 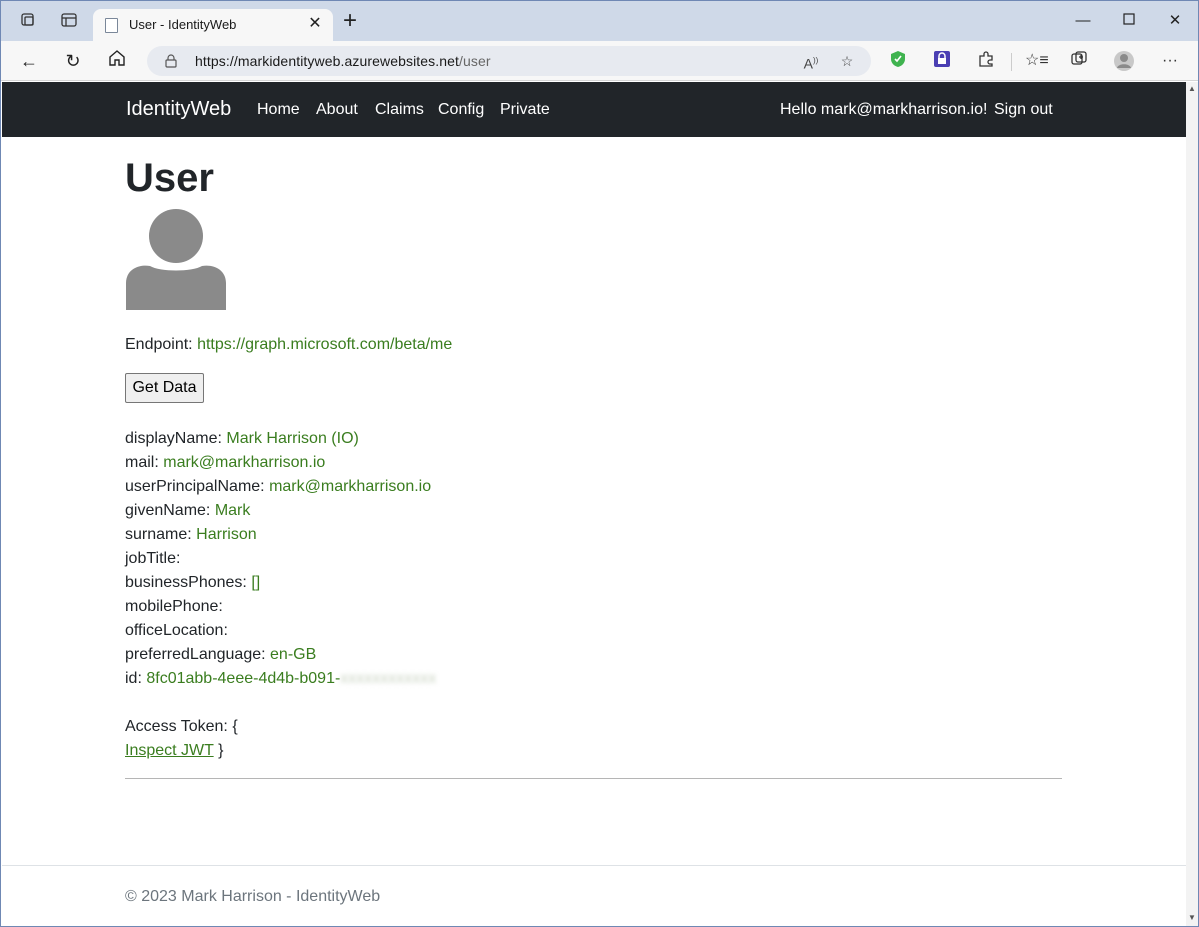 I want to click on field-label: mobilePhone:, so click(x=174, y=606).